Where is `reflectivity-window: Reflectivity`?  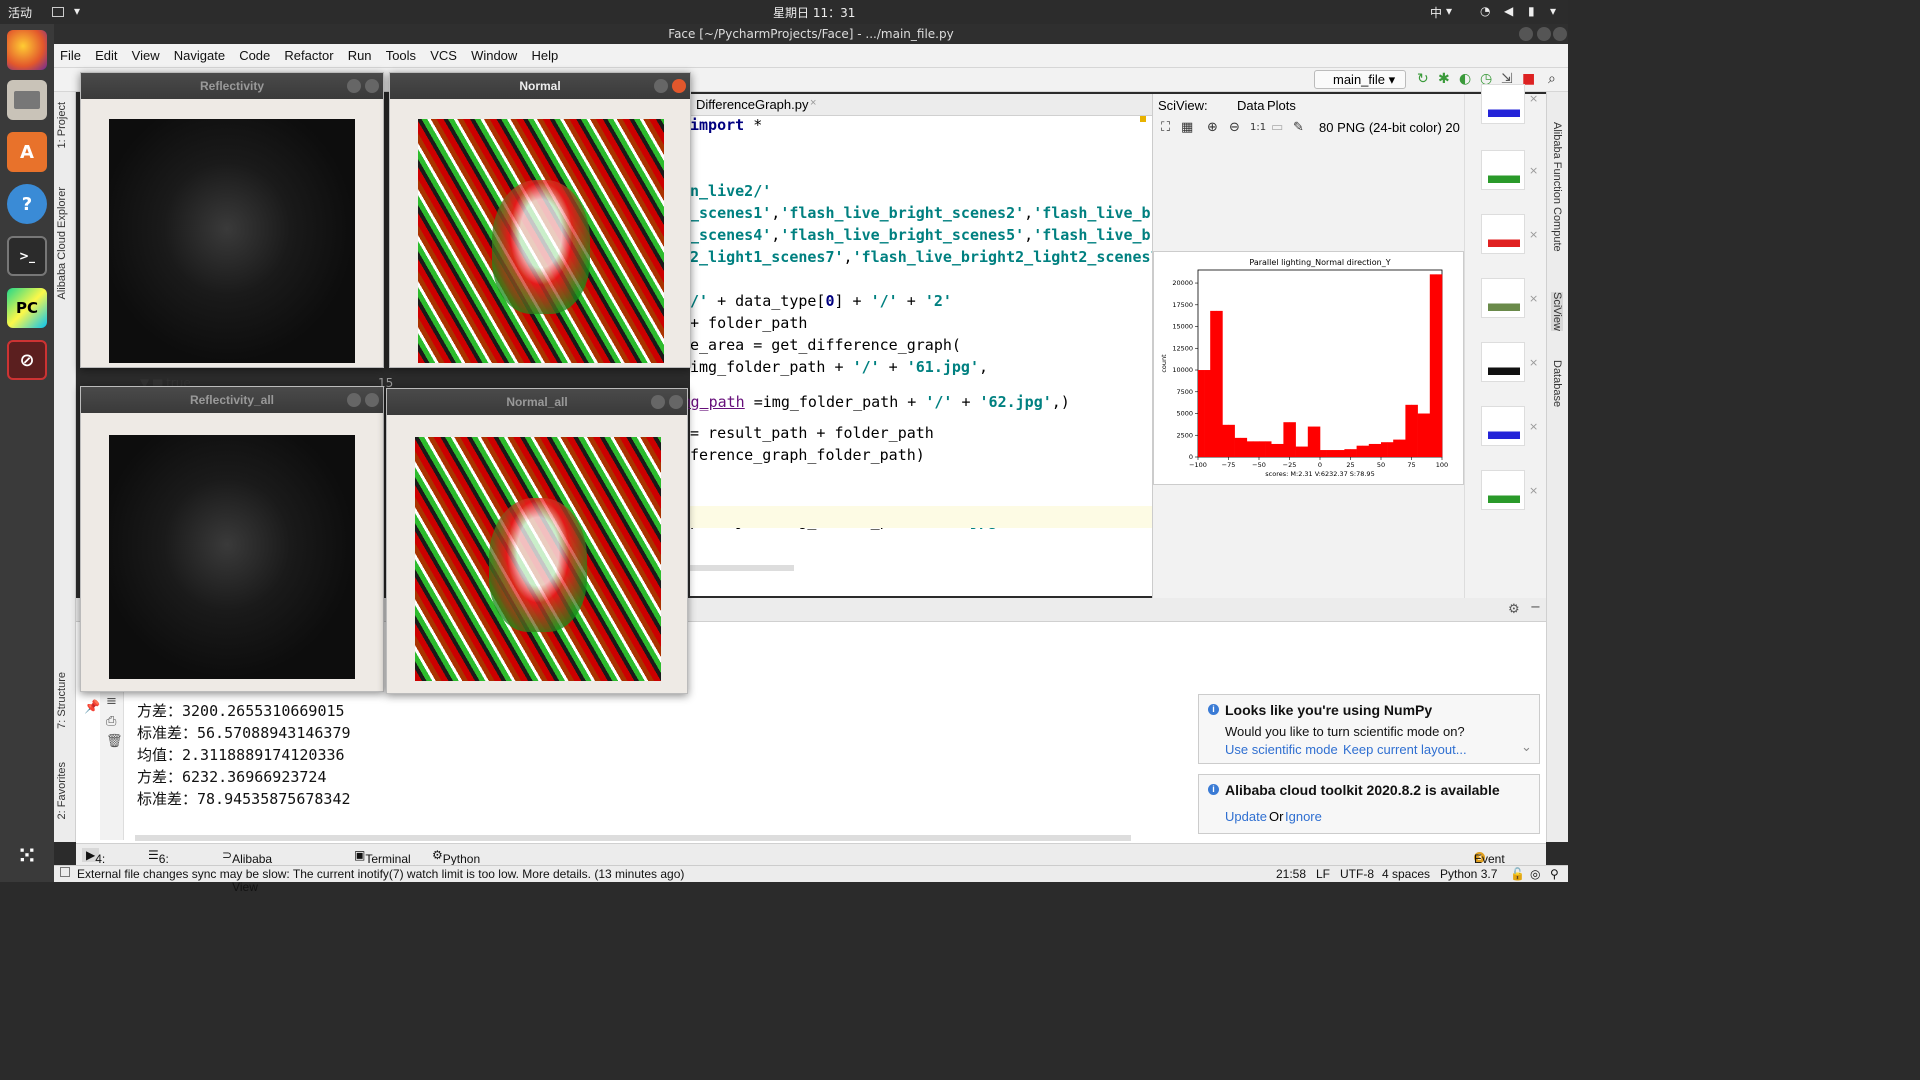
reflectivity-window: Reflectivity is located at coordinates (232, 220).